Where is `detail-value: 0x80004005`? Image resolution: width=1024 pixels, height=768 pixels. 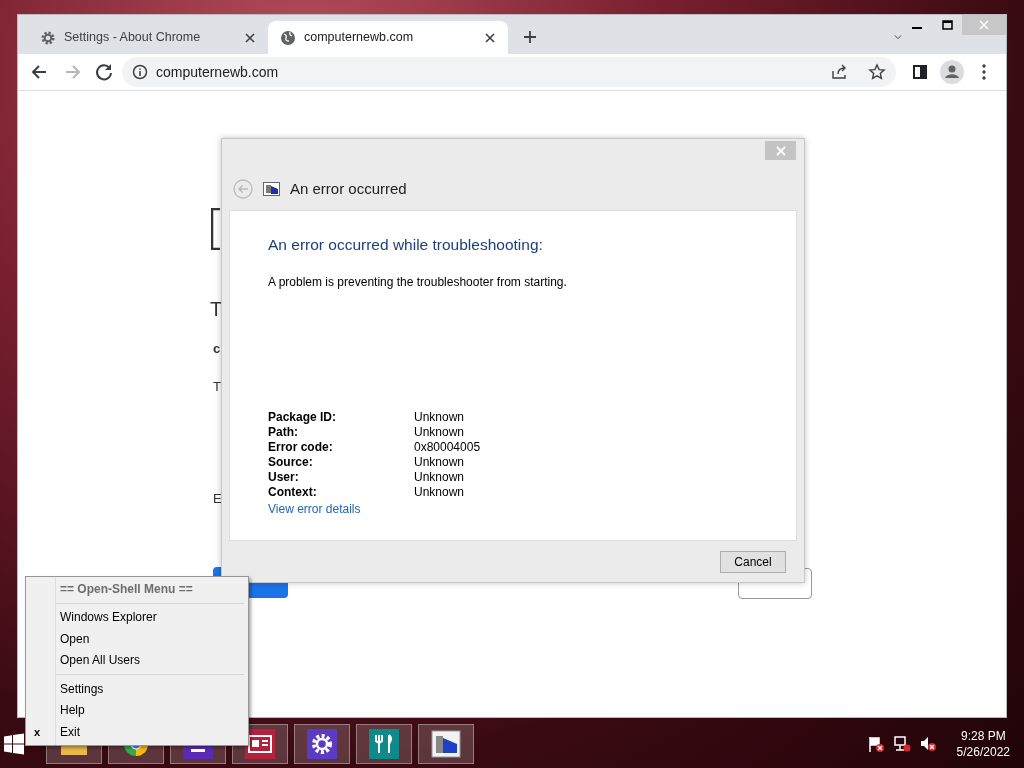
detail-value: 0x80004005 is located at coordinates (447, 447).